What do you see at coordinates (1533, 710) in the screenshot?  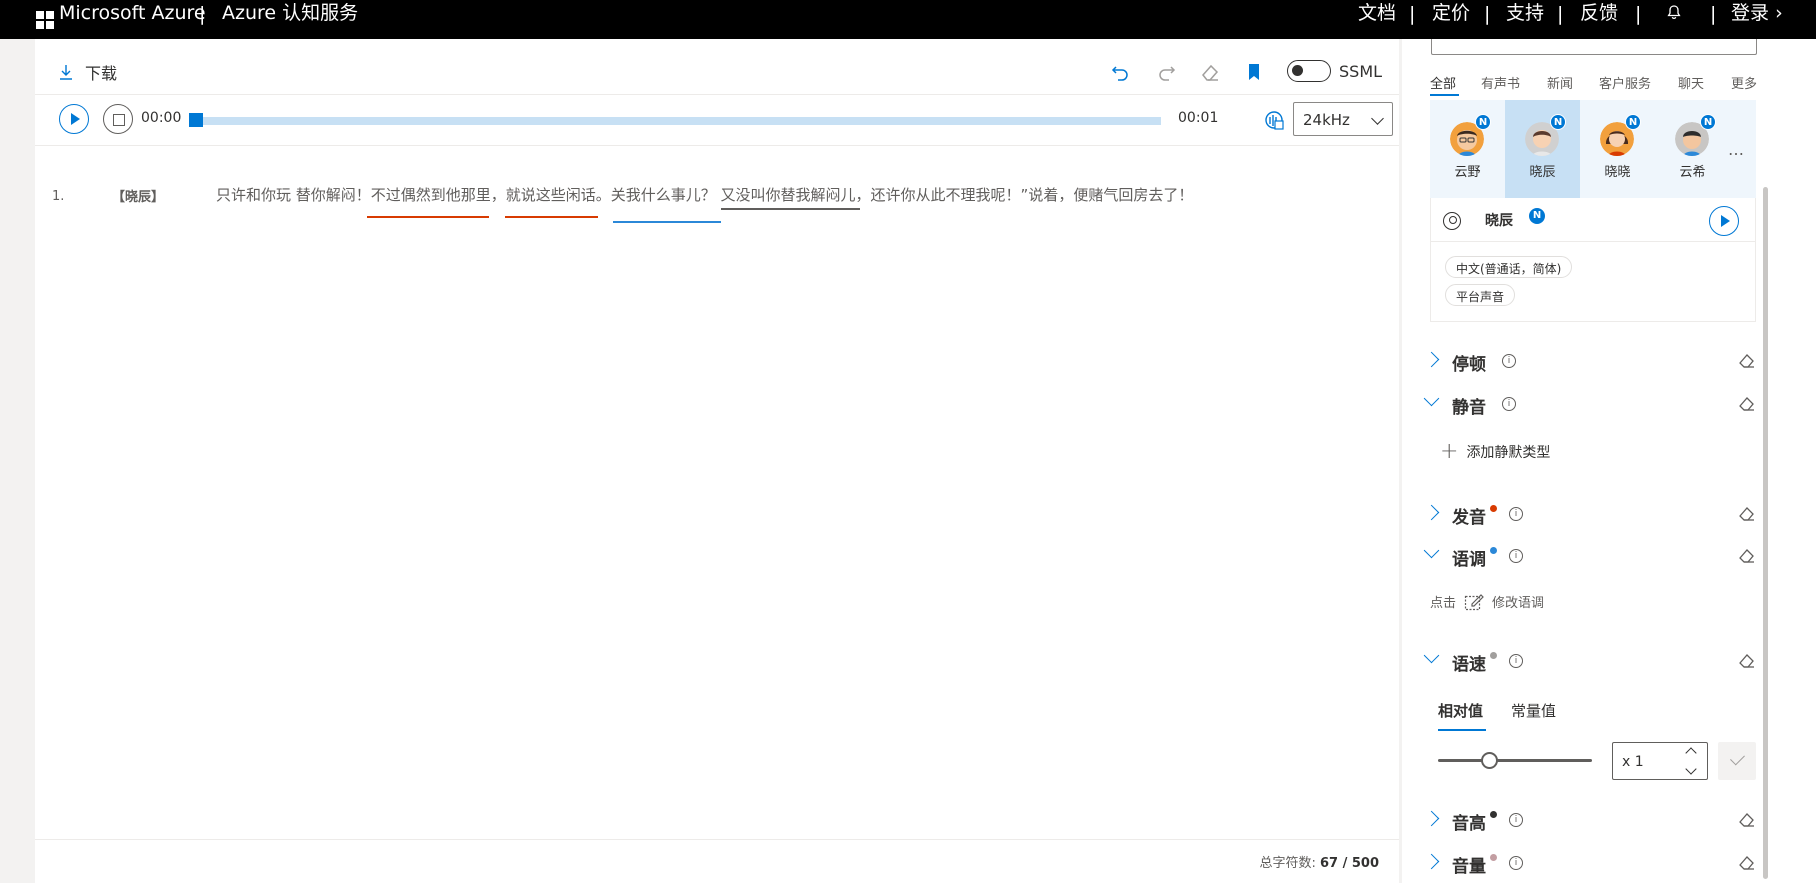 I see `tab-constant-value: 常量值` at bounding box center [1533, 710].